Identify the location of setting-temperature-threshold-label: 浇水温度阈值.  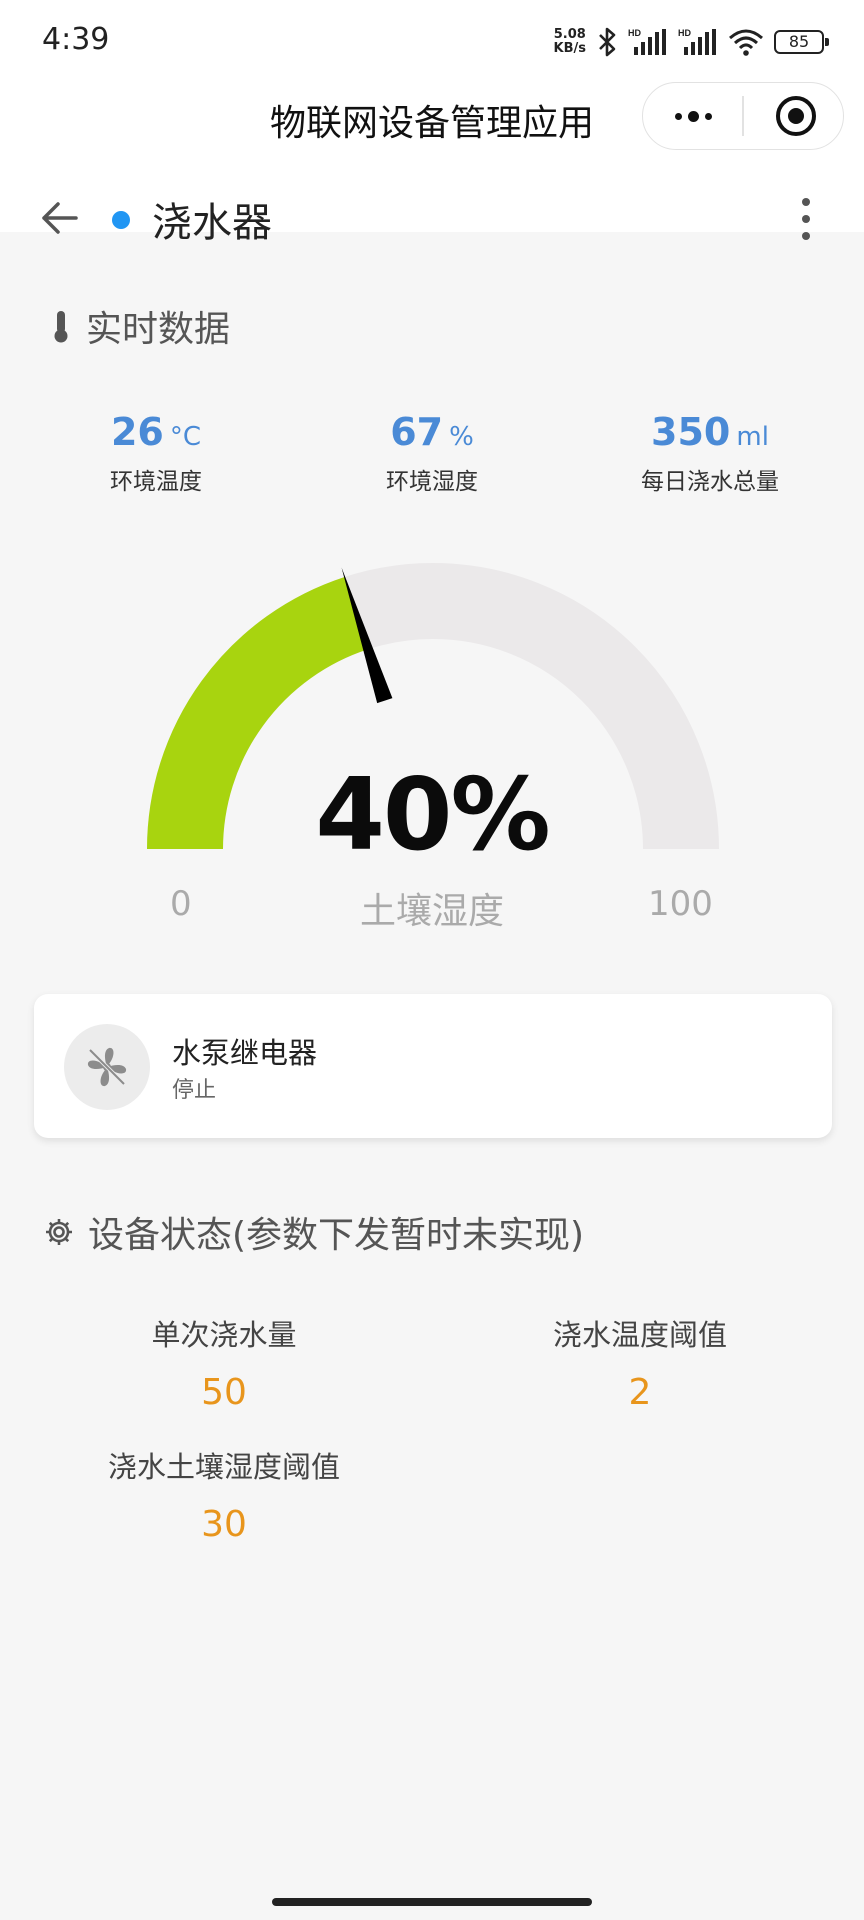
(639, 1335).